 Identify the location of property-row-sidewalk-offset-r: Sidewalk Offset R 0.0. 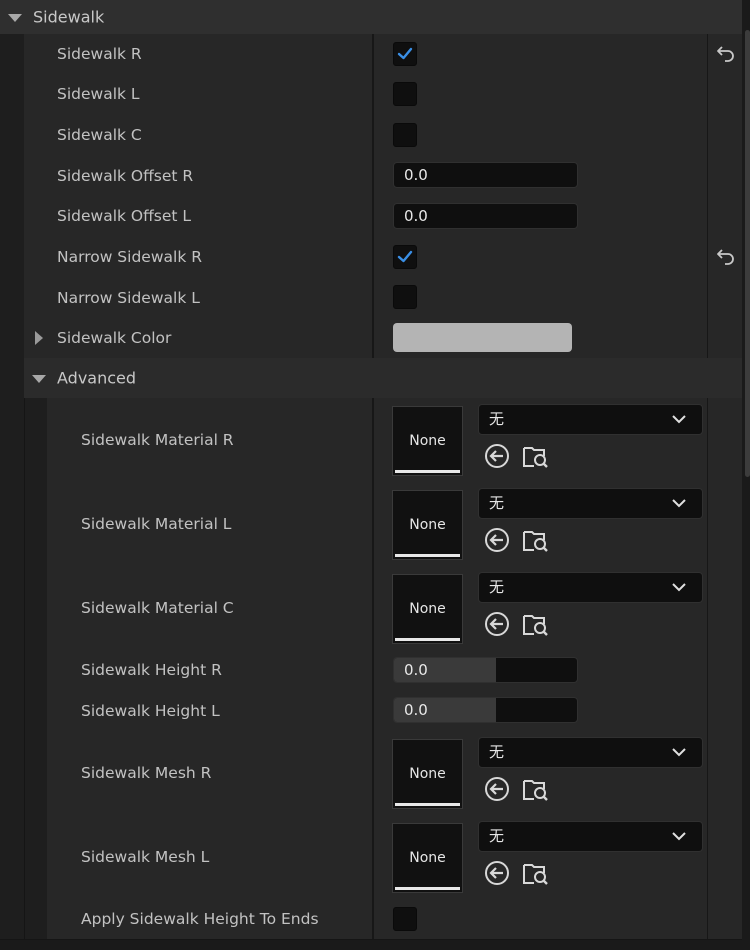
(371, 176).